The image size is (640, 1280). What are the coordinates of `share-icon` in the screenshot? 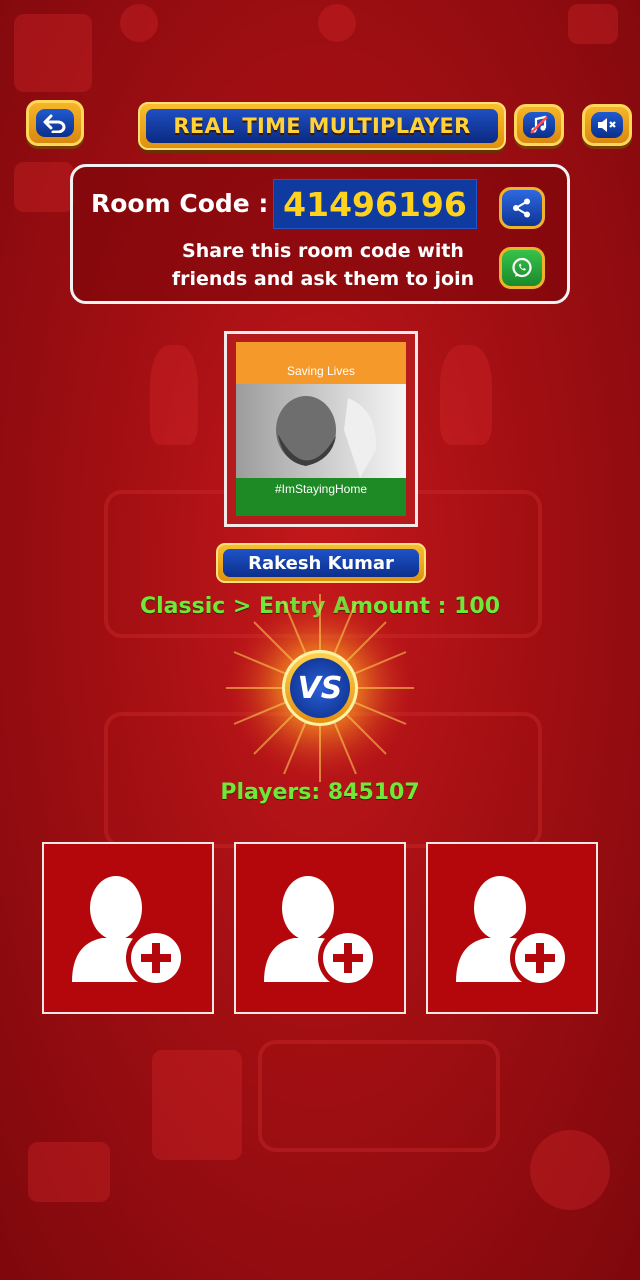 It's located at (521, 208).